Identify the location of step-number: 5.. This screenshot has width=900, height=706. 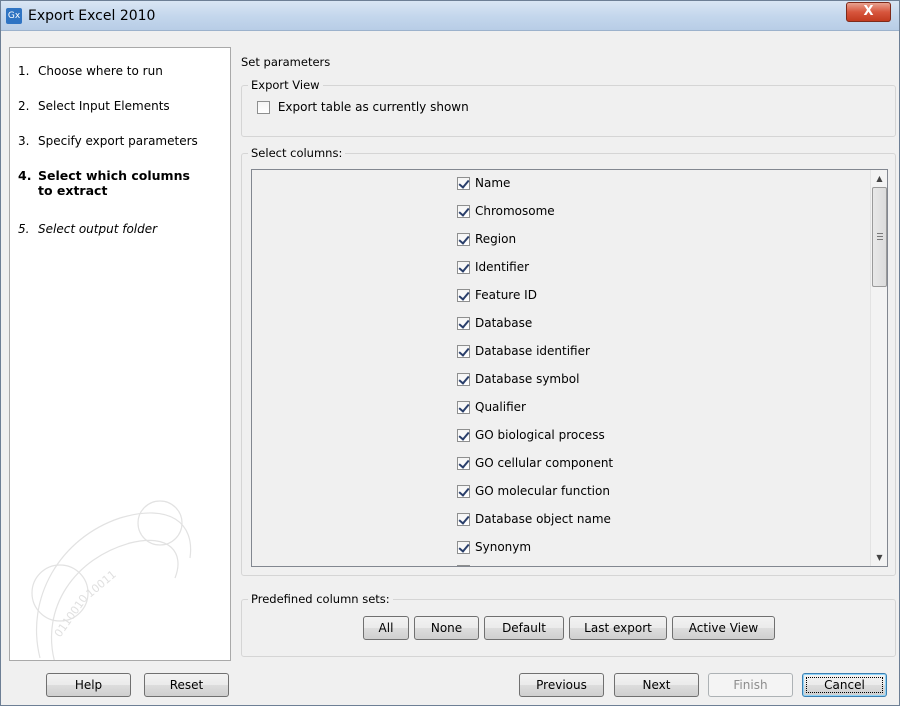
(24, 229).